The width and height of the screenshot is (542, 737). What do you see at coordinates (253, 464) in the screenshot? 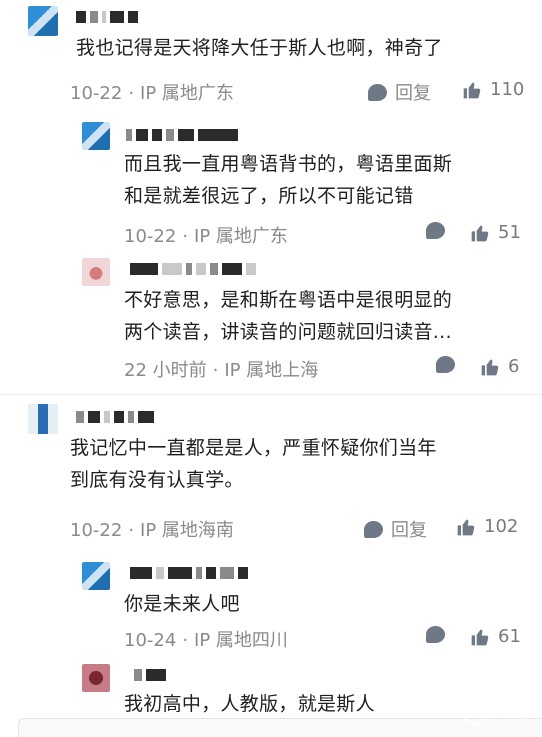
I see `comment-text: 我记忆中一直都是是人，严重怀疑你们当年 到底有没有认真学。` at bounding box center [253, 464].